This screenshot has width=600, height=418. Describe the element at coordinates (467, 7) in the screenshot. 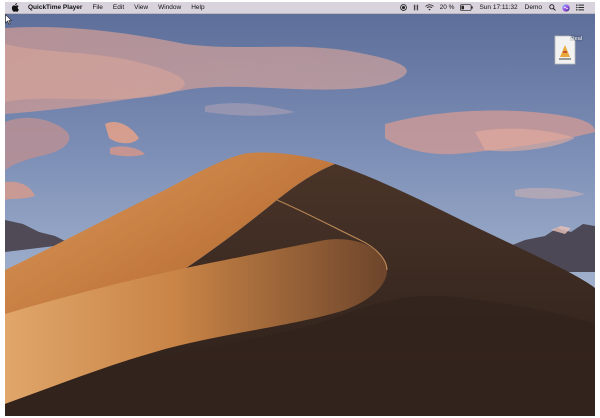

I see `battery-icon` at that location.